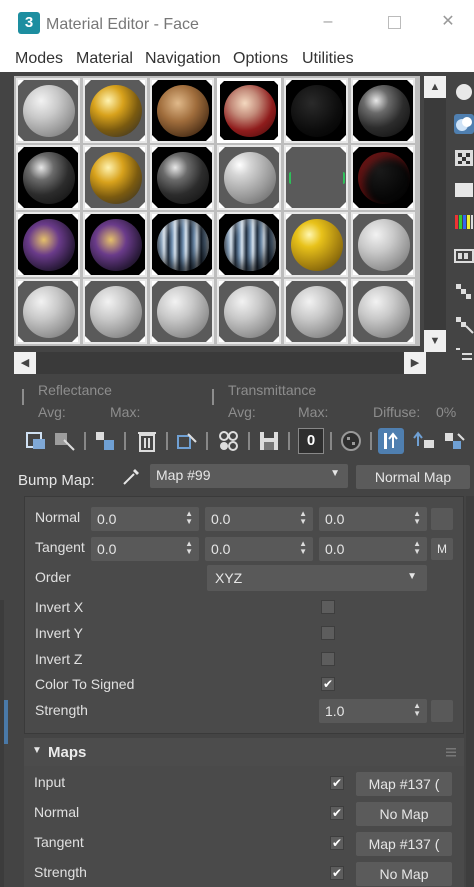 The width and height of the screenshot is (474, 887). Describe the element at coordinates (464, 324) in the screenshot. I see `select-by-material-icon` at that location.